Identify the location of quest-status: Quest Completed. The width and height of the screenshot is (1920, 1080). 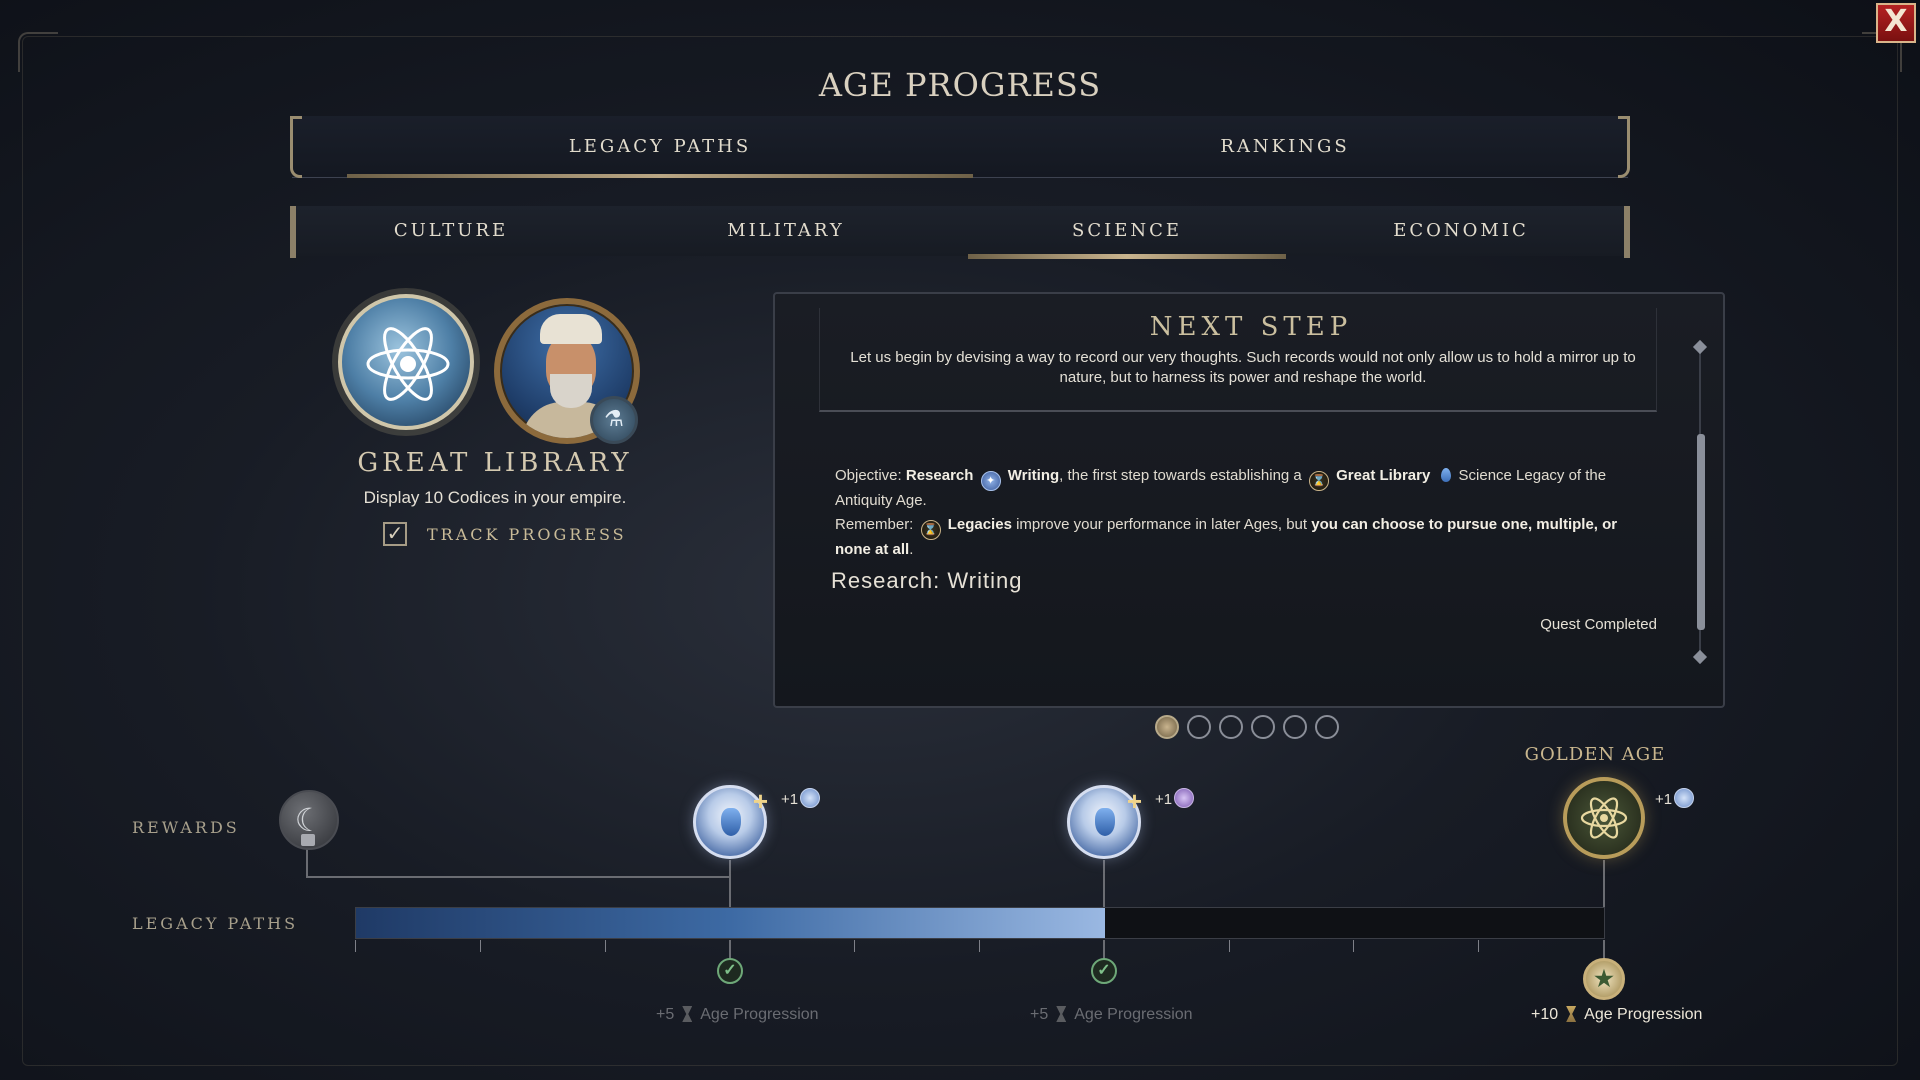
(1598, 624).